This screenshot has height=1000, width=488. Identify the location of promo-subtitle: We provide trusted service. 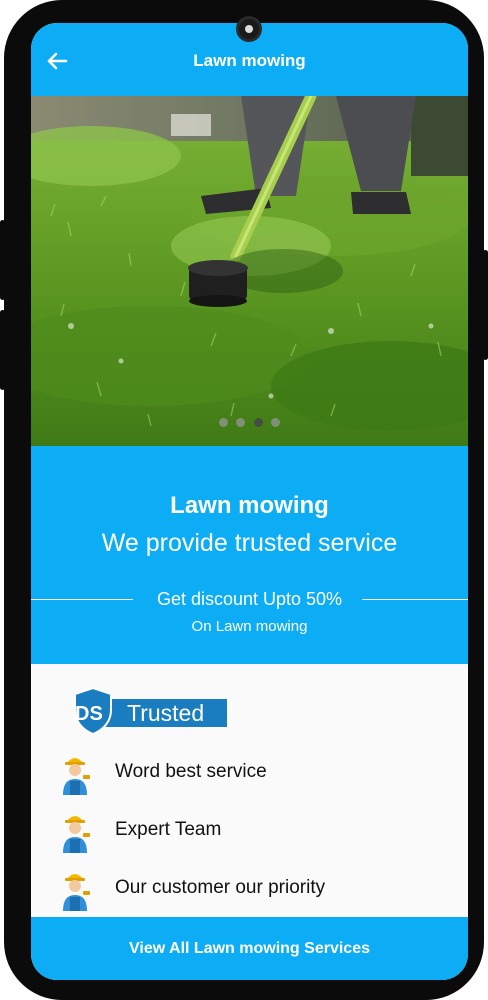
(249, 543).